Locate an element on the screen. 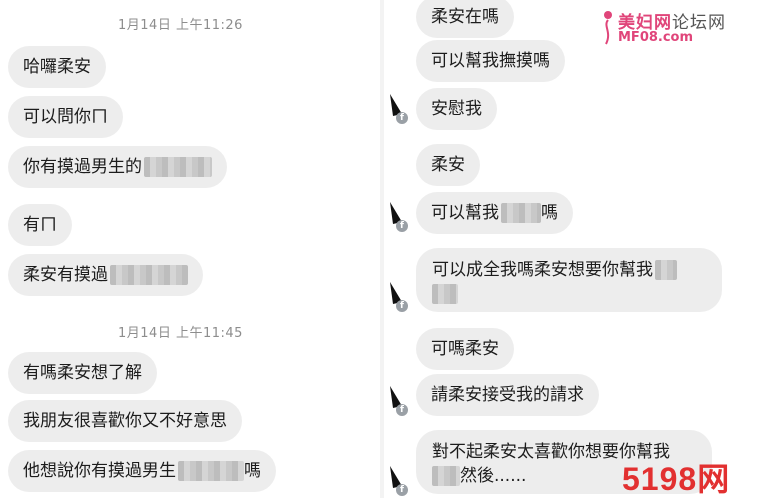 The height and width of the screenshot is (500, 760). message-bubble: 我朋友很喜歡你又不好意思 is located at coordinates (125, 421).